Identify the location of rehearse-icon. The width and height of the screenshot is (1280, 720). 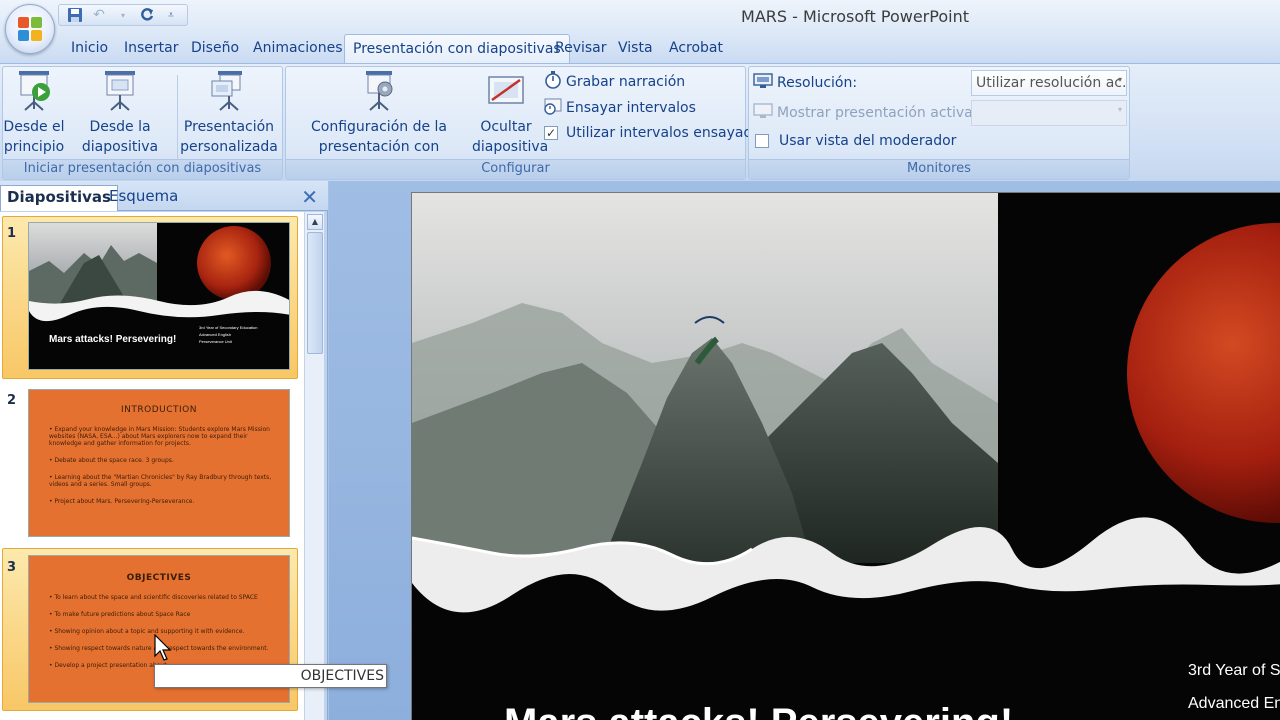
(553, 108).